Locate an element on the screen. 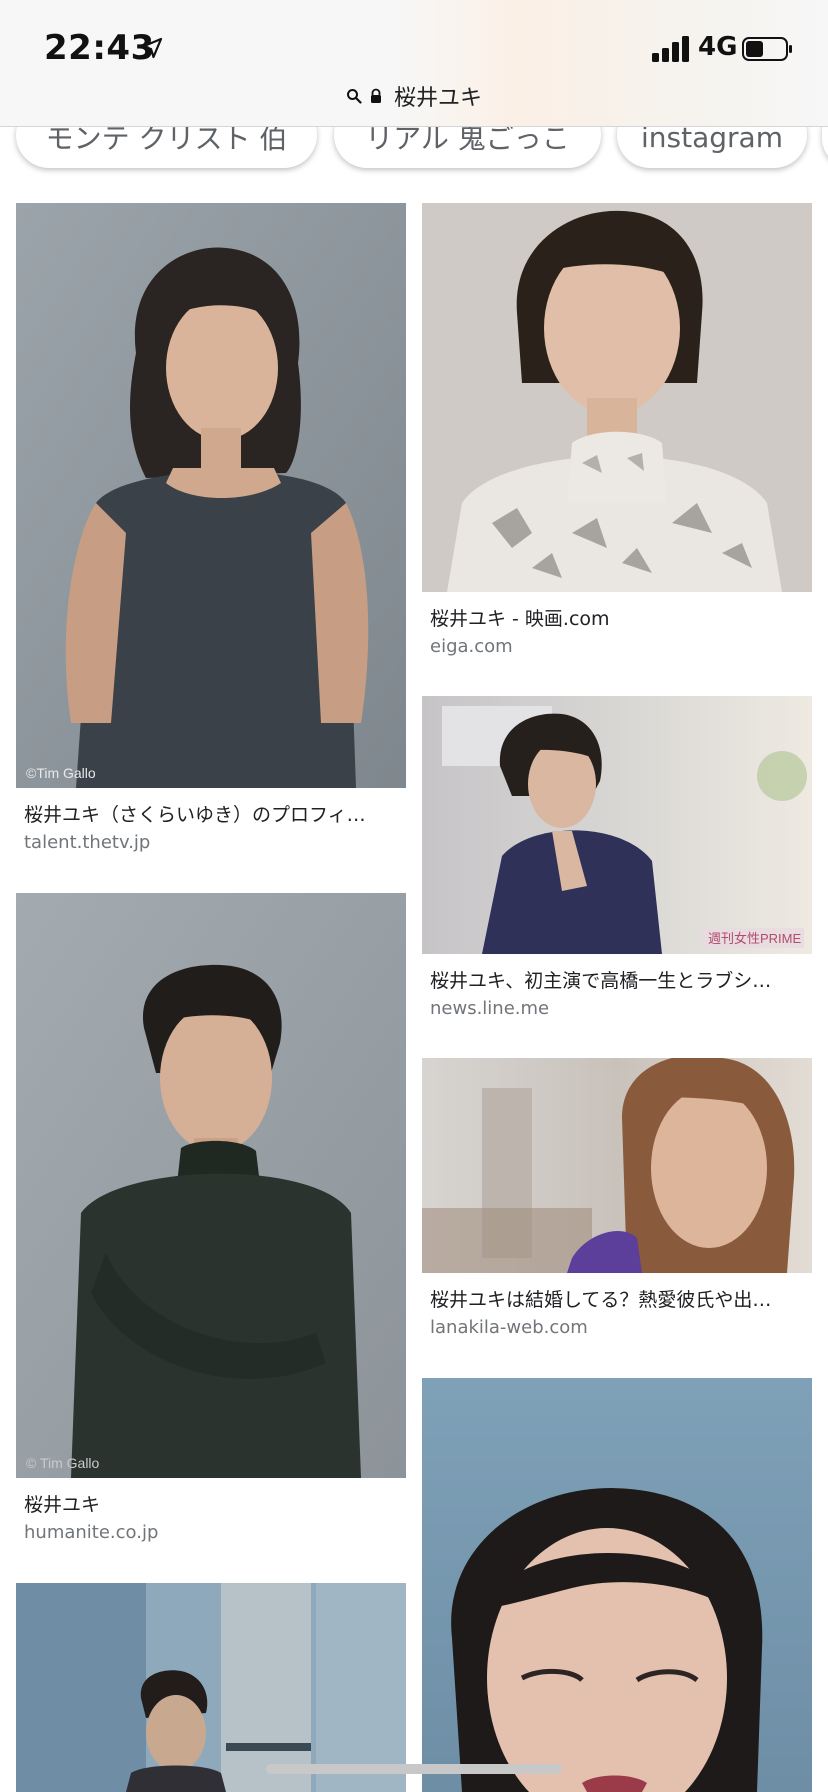  result-source: eiga.com is located at coordinates (471, 646).